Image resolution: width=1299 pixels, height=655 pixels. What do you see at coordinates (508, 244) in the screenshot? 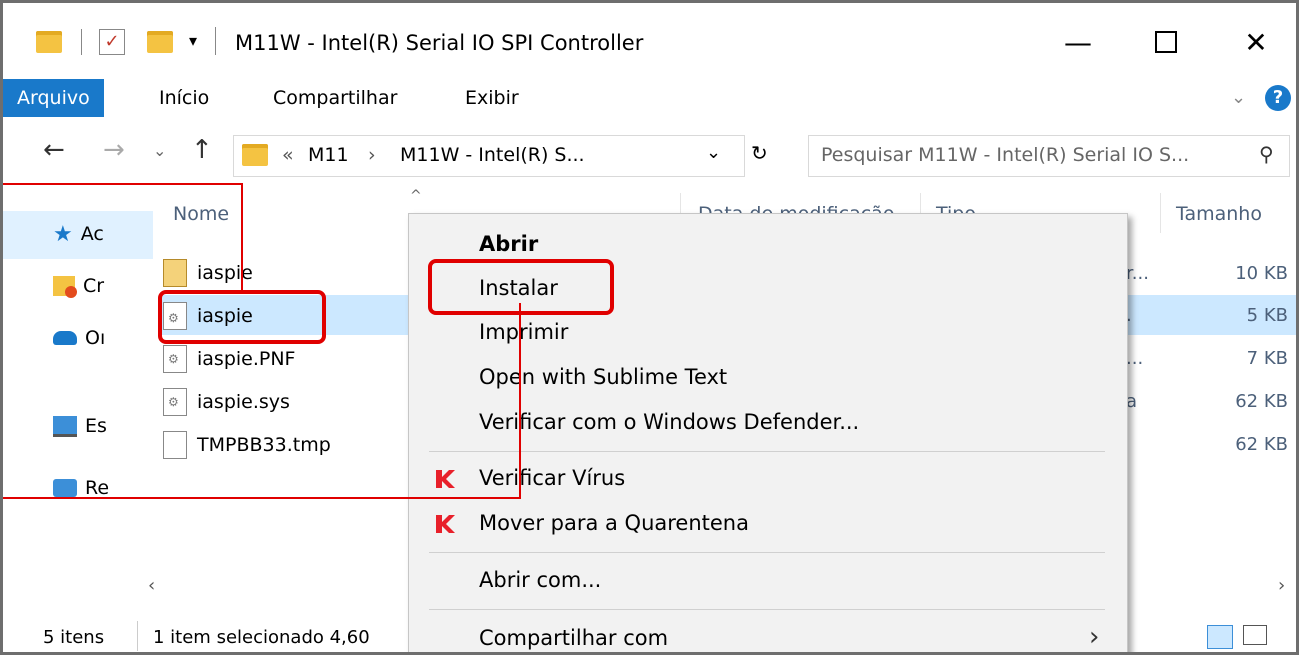
I see `menu-item-abrir: Abrir` at bounding box center [508, 244].